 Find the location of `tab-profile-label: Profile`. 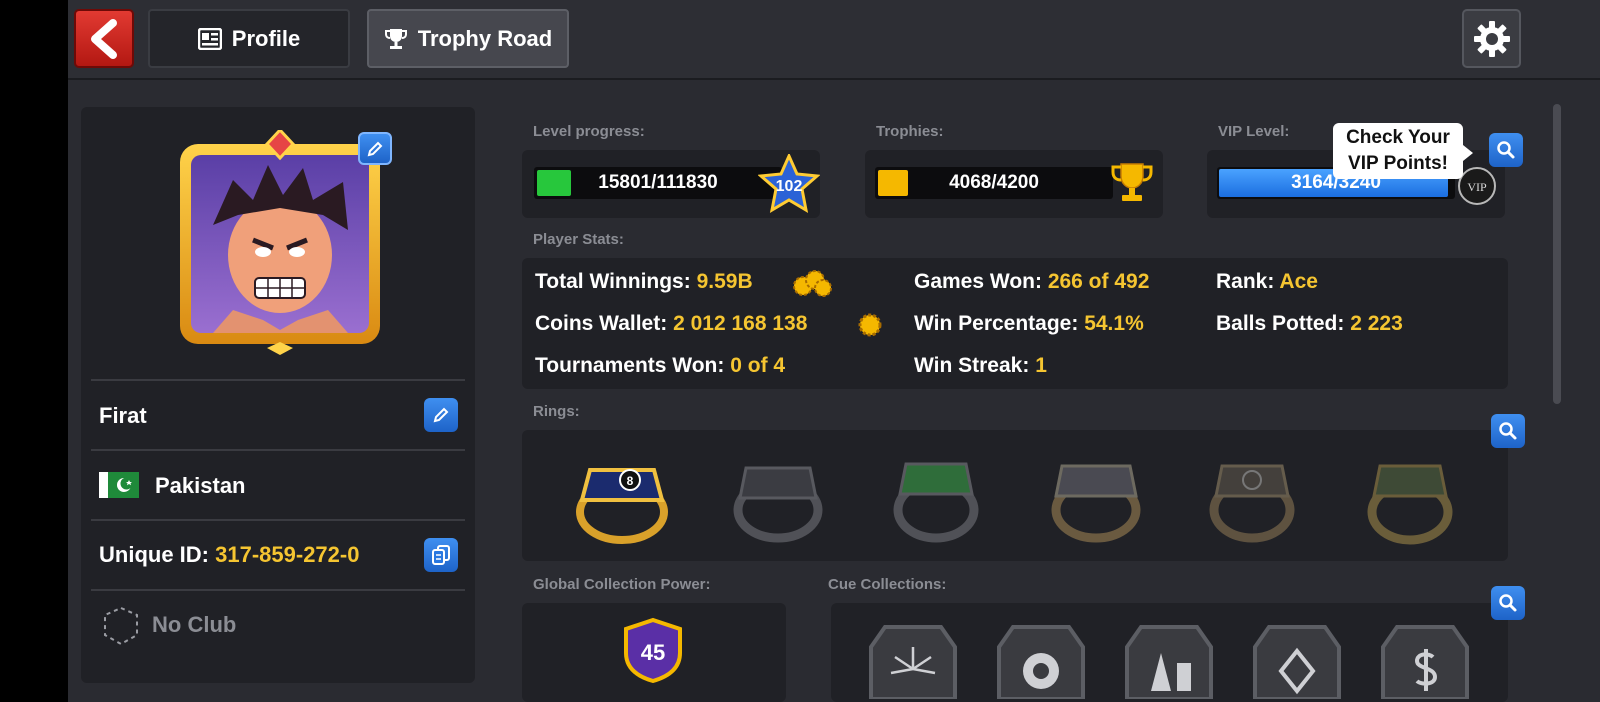

tab-profile-label: Profile is located at coordinates (266, 38).